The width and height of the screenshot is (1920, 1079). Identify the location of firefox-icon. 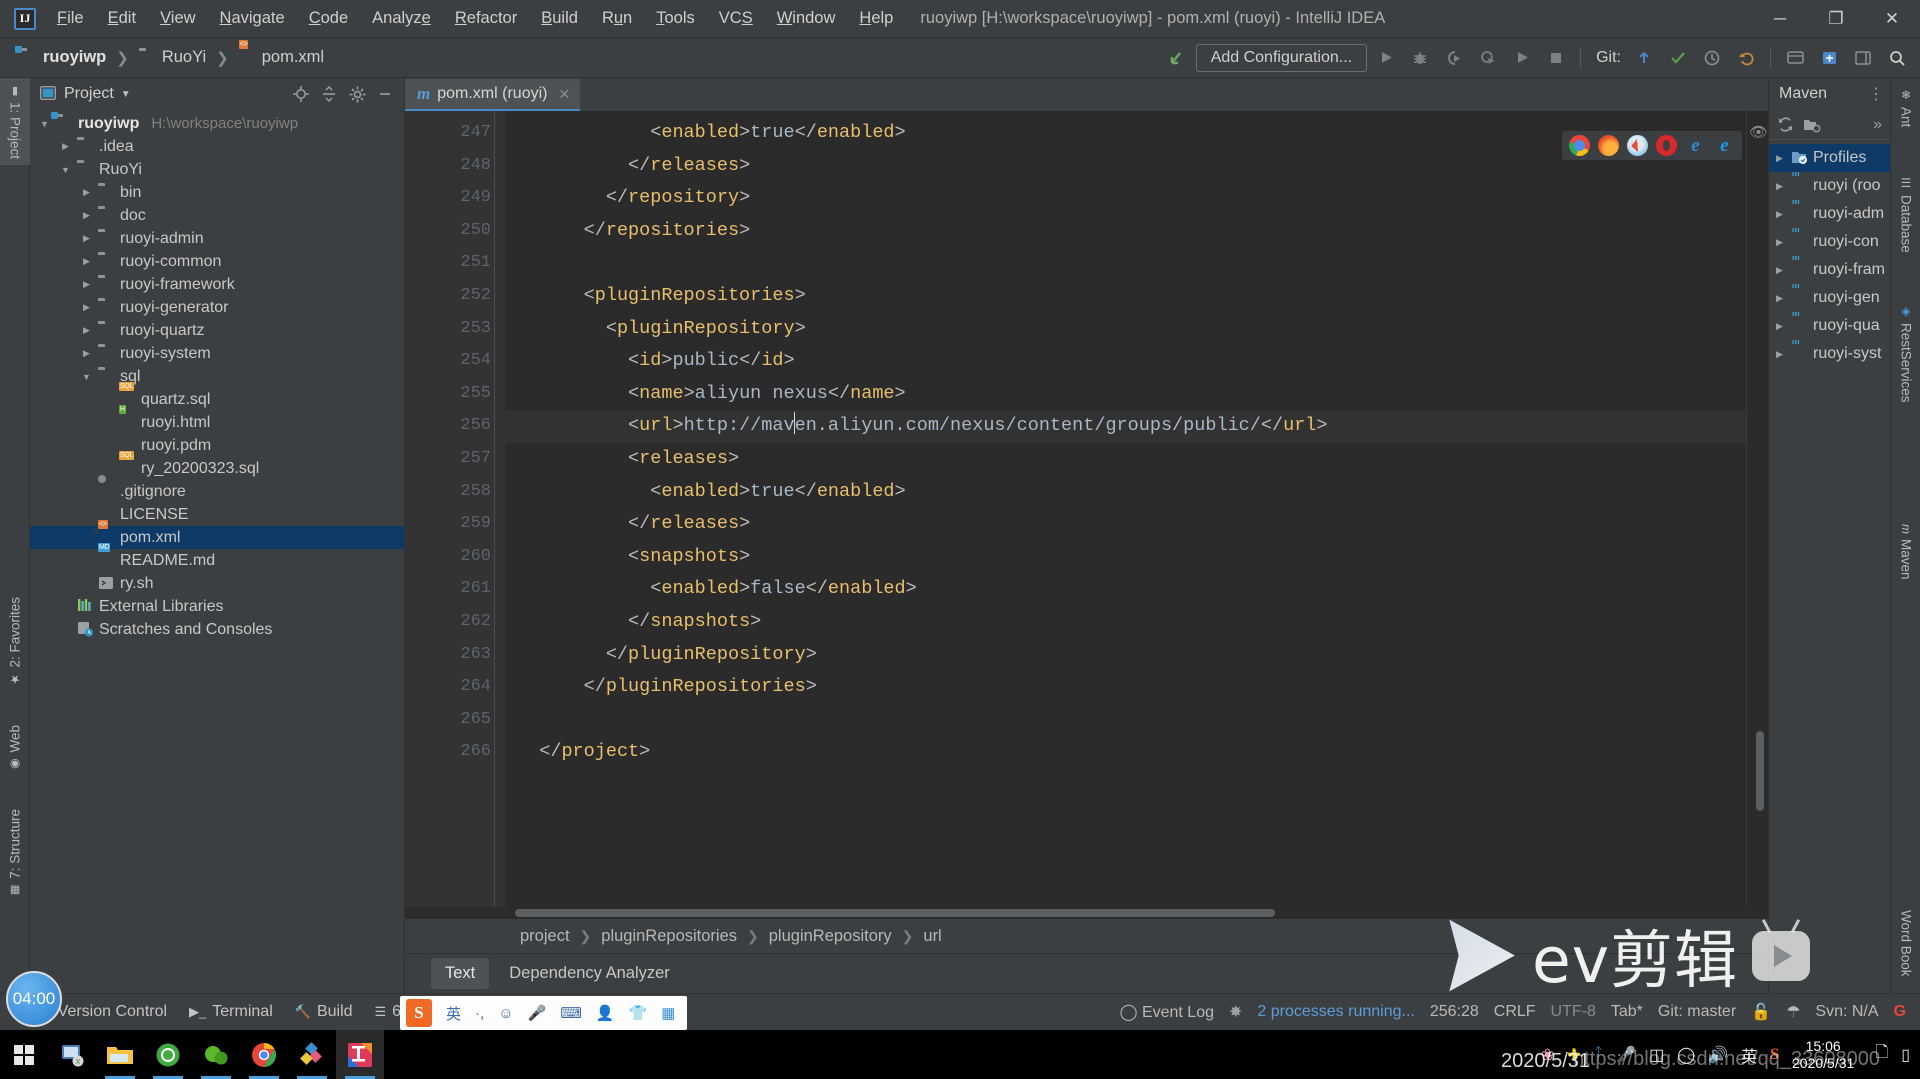
(1608, 145).